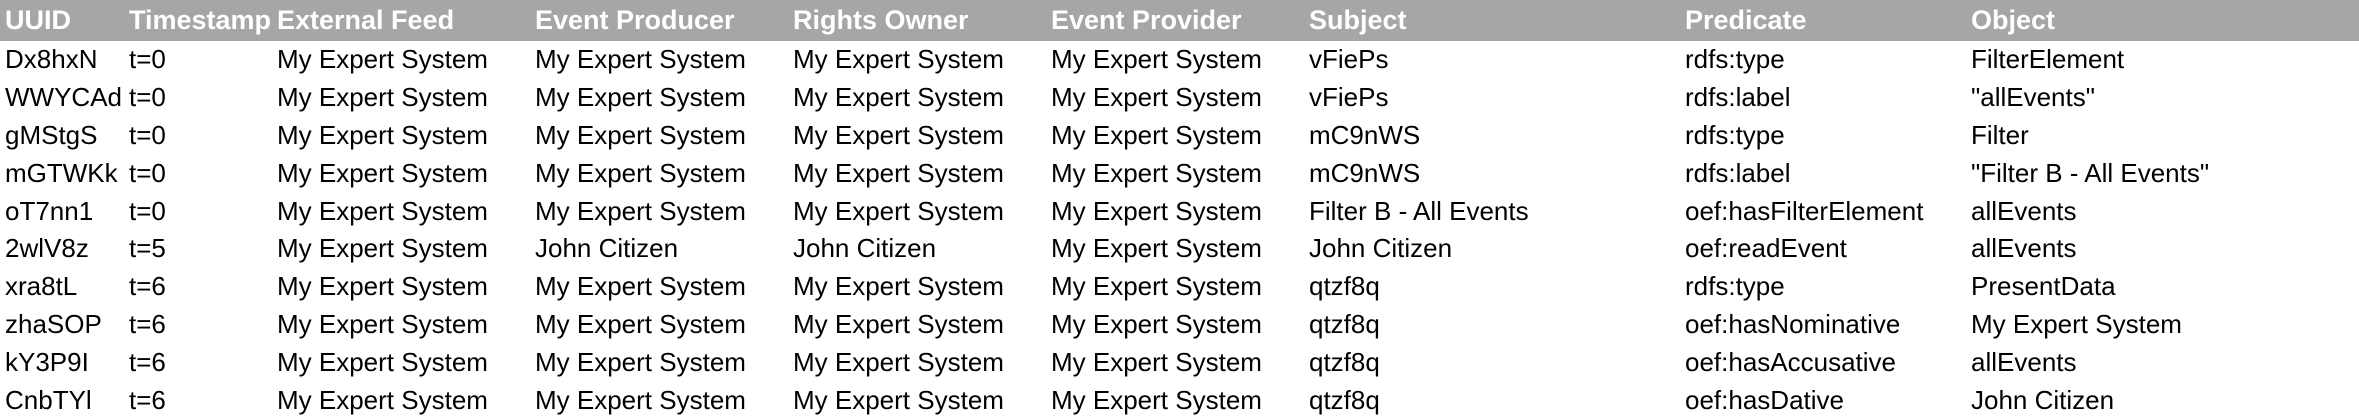  What do you see at coordinates (2162, 60) in the screenshot?
I see `cell-object: FilterElement` at bounding box center [2162, 60].